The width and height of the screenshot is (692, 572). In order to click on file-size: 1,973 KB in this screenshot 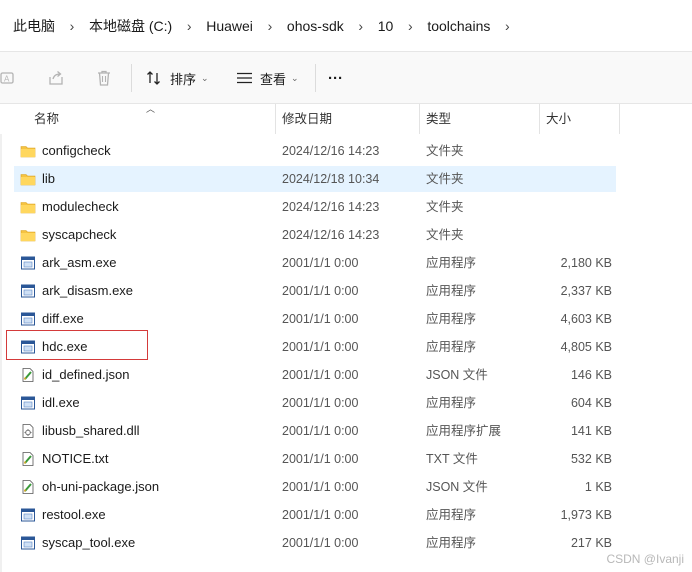, I will do `click(586, 515)`.